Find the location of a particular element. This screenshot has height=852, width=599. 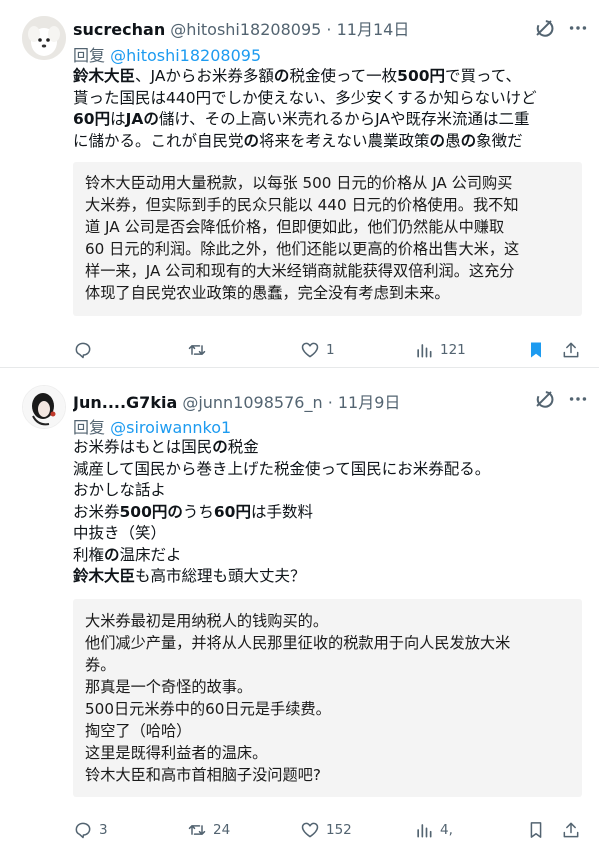

like-count: 1 is located at coordinates (330, 350).